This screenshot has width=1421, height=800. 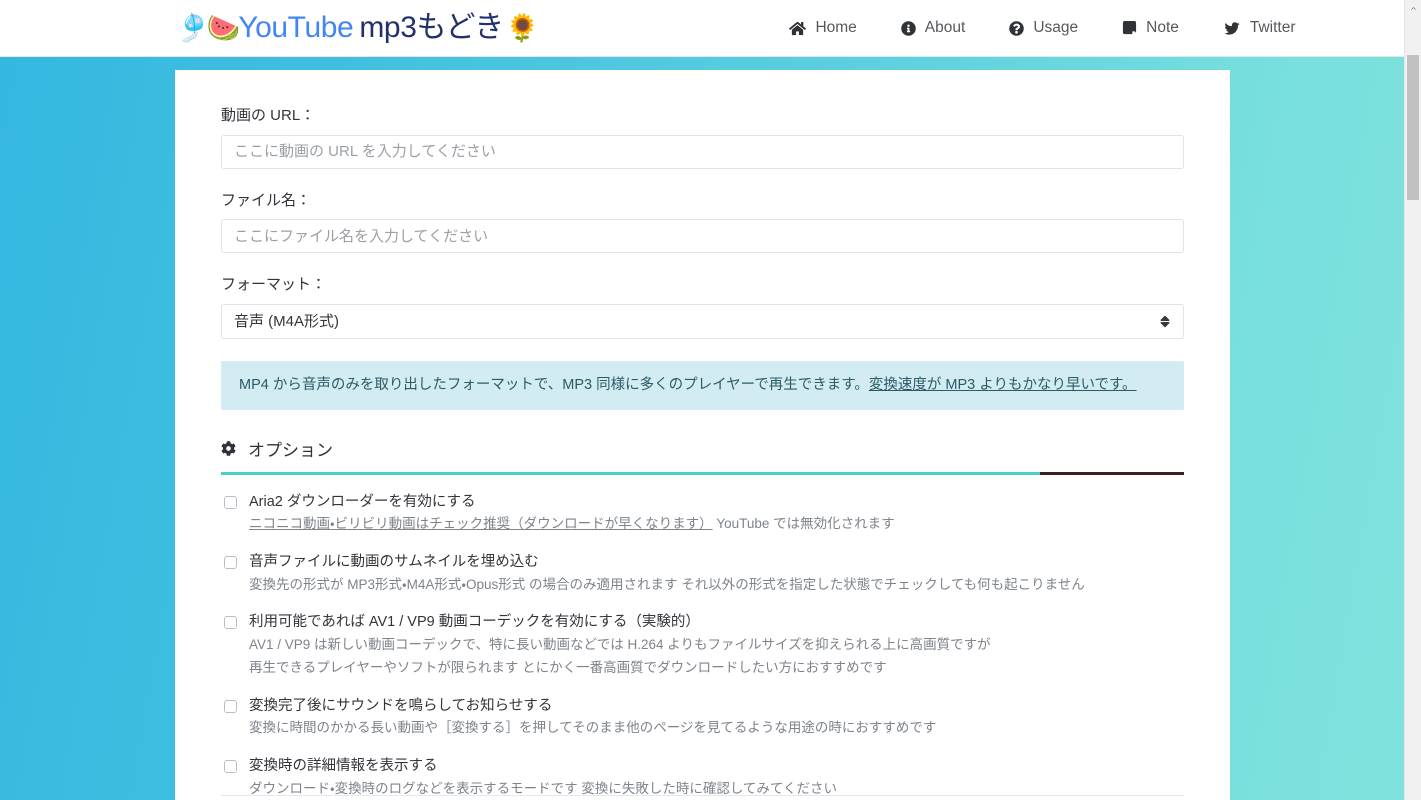 I want to click on option-description-tail: YouTube では無効化されます, so click(x=803, y=524).